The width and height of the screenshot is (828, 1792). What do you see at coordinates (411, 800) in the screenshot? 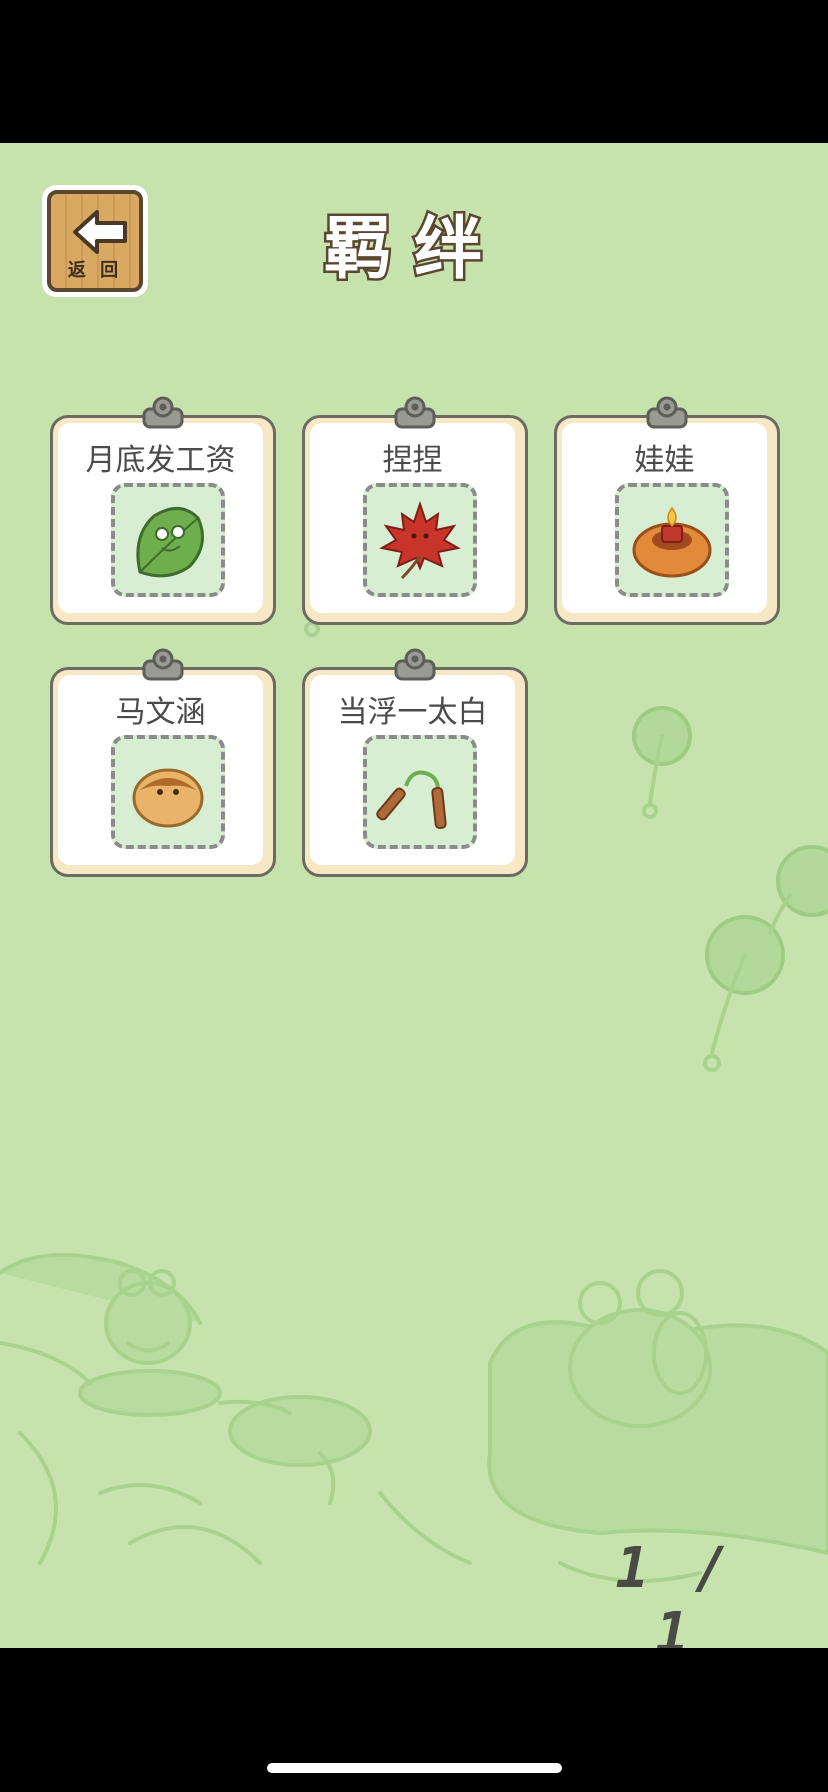
I see `nunchaku-icon` at bounding box center [411, 800].